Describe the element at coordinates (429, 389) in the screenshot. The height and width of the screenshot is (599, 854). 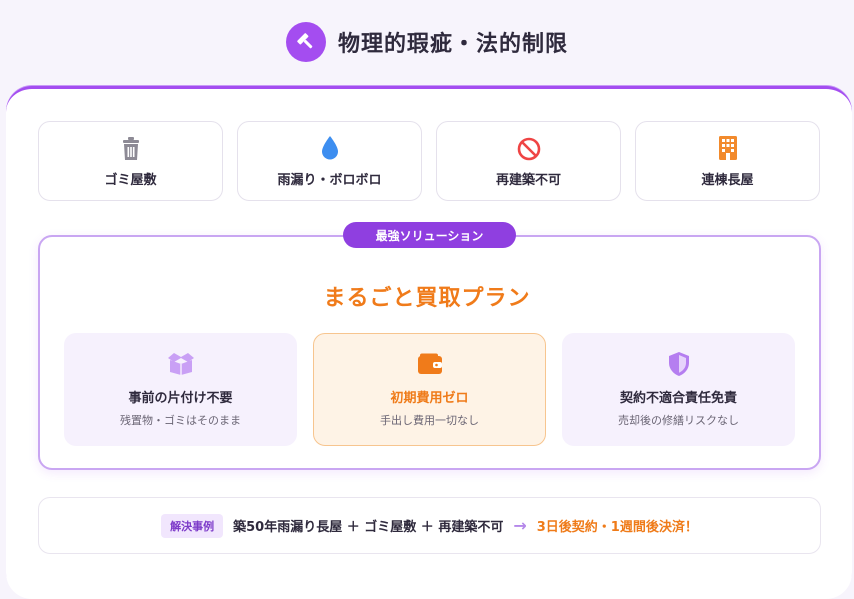
I see `feature-card-zero-cost: 初期費用ゼロ 手出し費用一切なし` at that location.